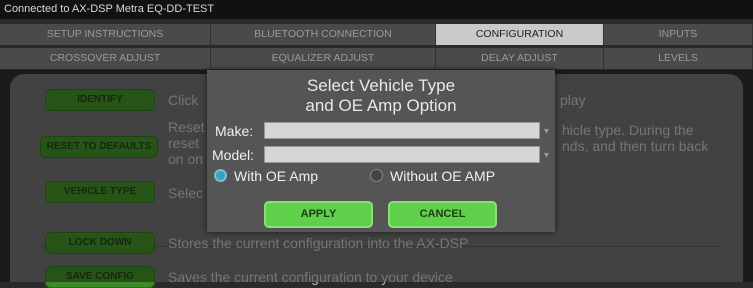  What do you see at coordinates (678, 34) in the screenshot?
I see `tab-inputs: INPUTS` at bounding box center [678, 34].